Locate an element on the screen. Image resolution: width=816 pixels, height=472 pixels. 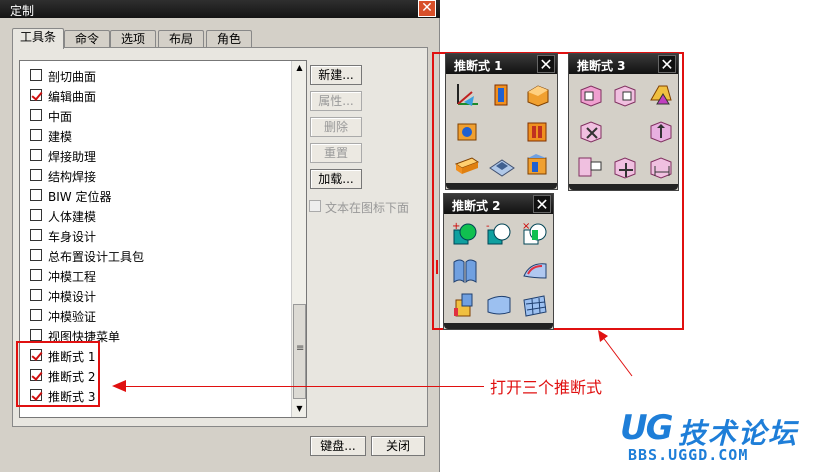
list-item: 焊接助理 is located at coordinates (156, 155).